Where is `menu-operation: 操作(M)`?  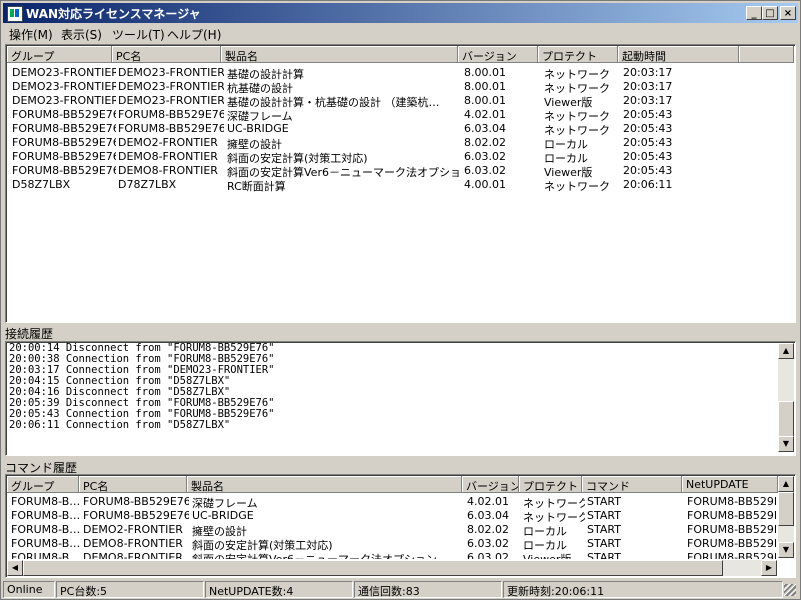
menu-operation: 操作(M) is located at coordinates (31, 34).